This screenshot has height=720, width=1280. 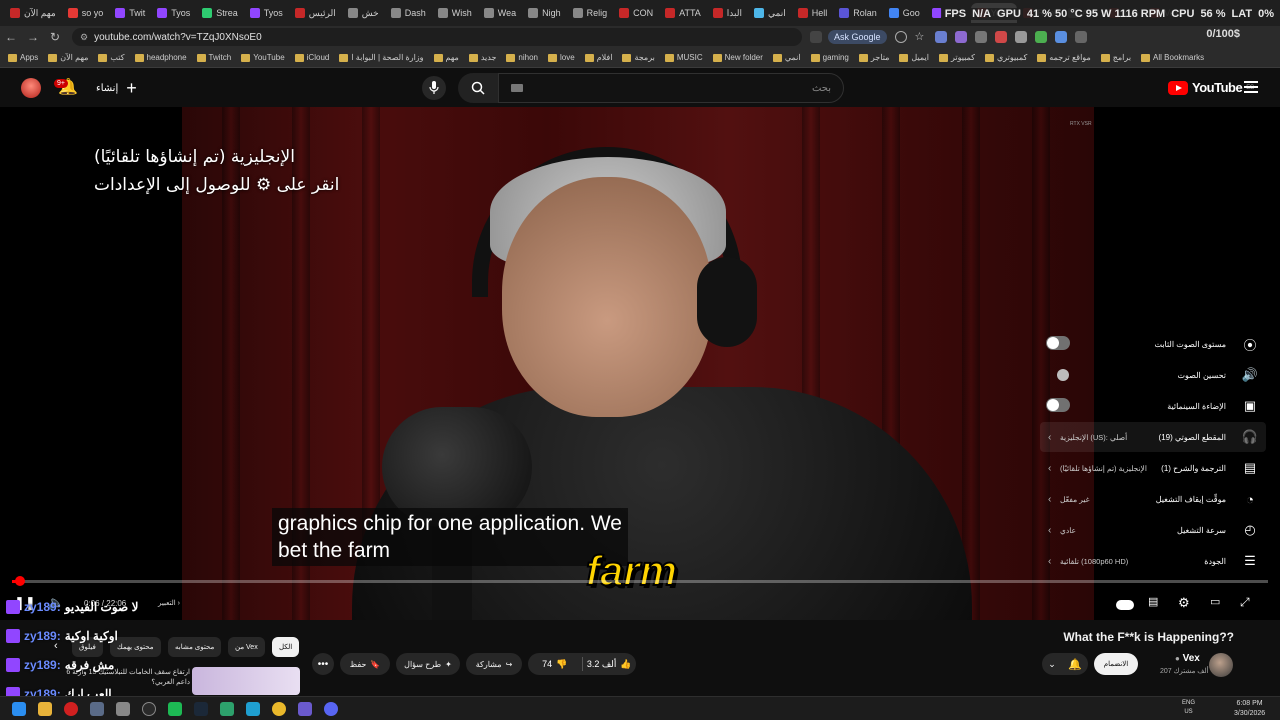 What do you see at coordinates (544, 13) in the screenshot?
I see `browser-tab: Nigh` at bounding box center [544, 13].